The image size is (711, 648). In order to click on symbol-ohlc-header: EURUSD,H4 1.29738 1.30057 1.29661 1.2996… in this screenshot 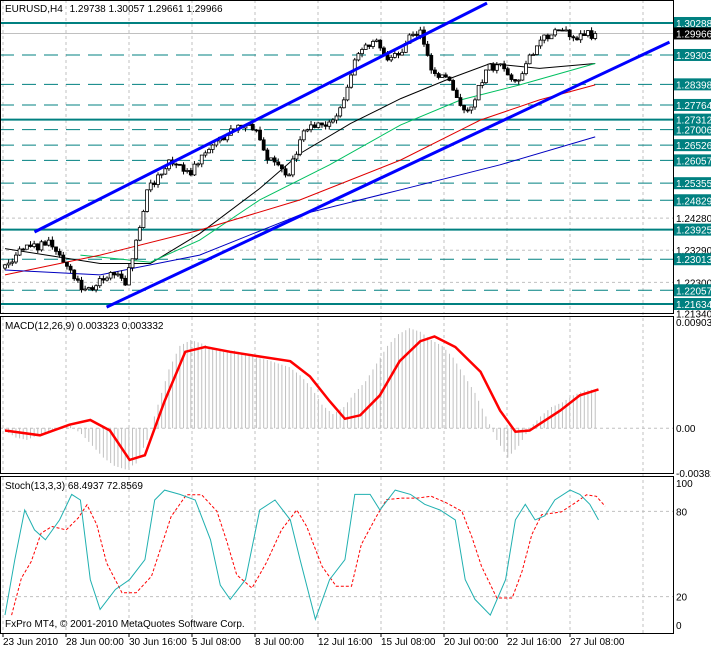, I will do `click(114, 9)`.